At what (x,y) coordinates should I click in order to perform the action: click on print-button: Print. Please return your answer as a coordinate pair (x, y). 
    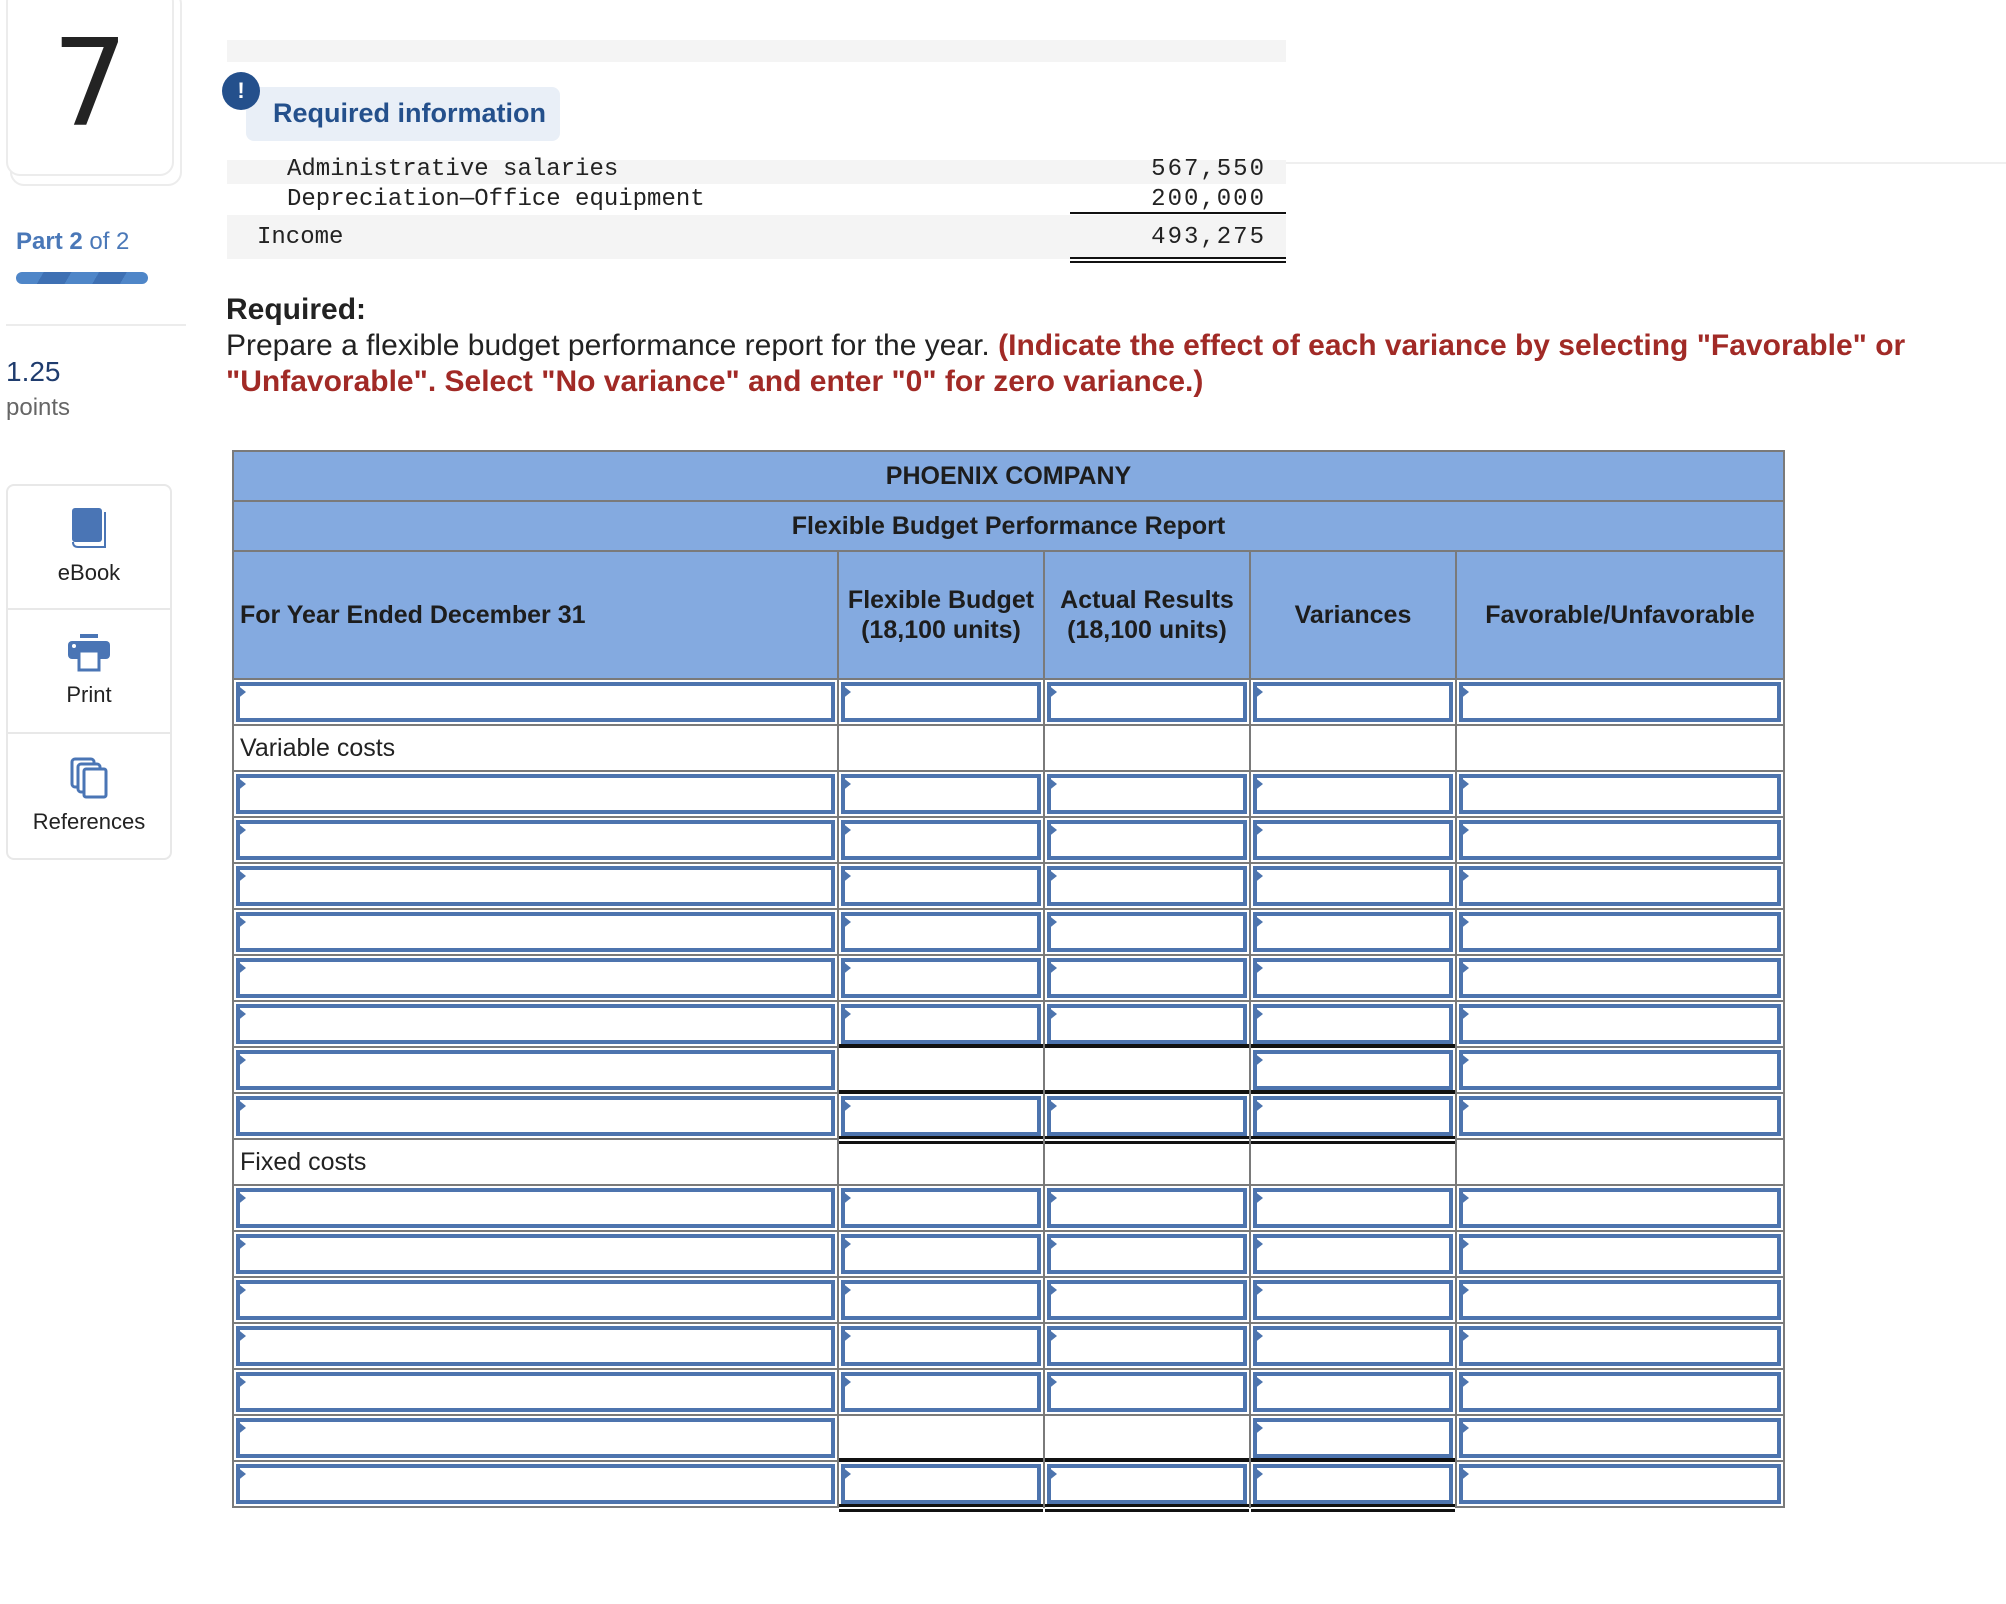
    Looking at the image, I should click on (89, 672).